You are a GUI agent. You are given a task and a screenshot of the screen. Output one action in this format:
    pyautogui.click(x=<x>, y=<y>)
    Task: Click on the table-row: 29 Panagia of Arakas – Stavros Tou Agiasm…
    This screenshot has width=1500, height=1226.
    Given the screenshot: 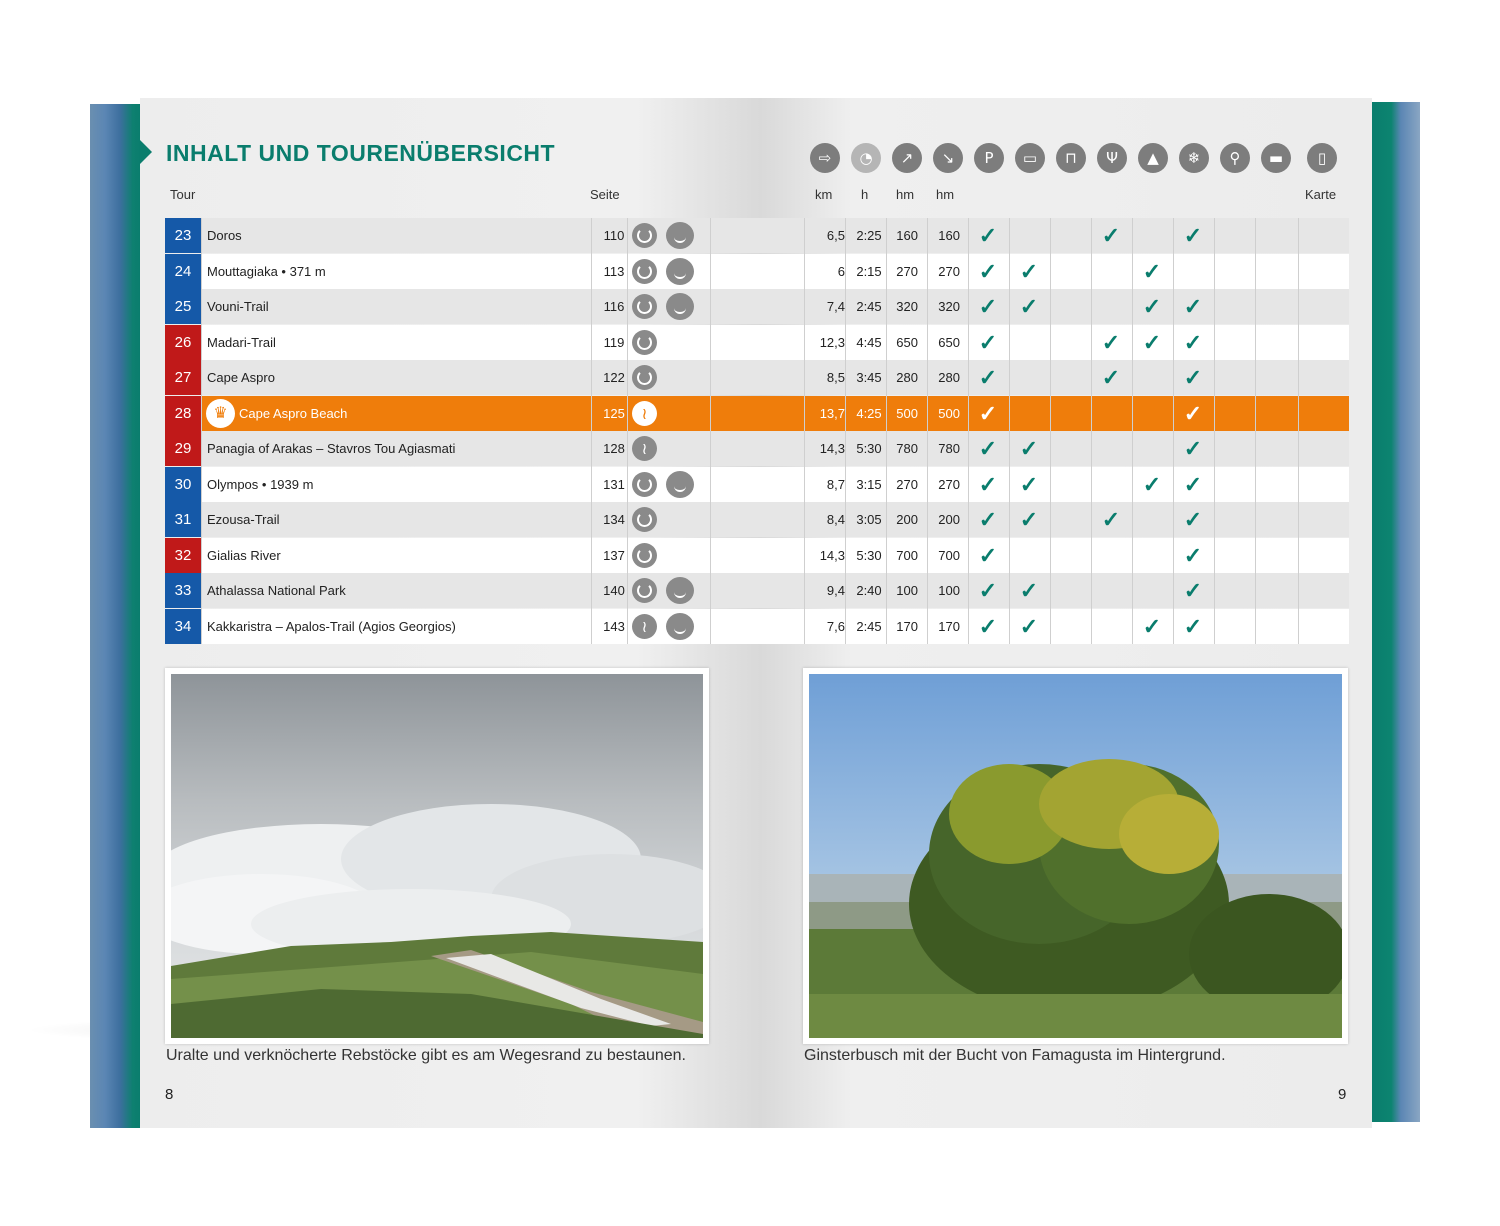 What is the action you would take?
    pyautogui.click(x=757, y=448)
    